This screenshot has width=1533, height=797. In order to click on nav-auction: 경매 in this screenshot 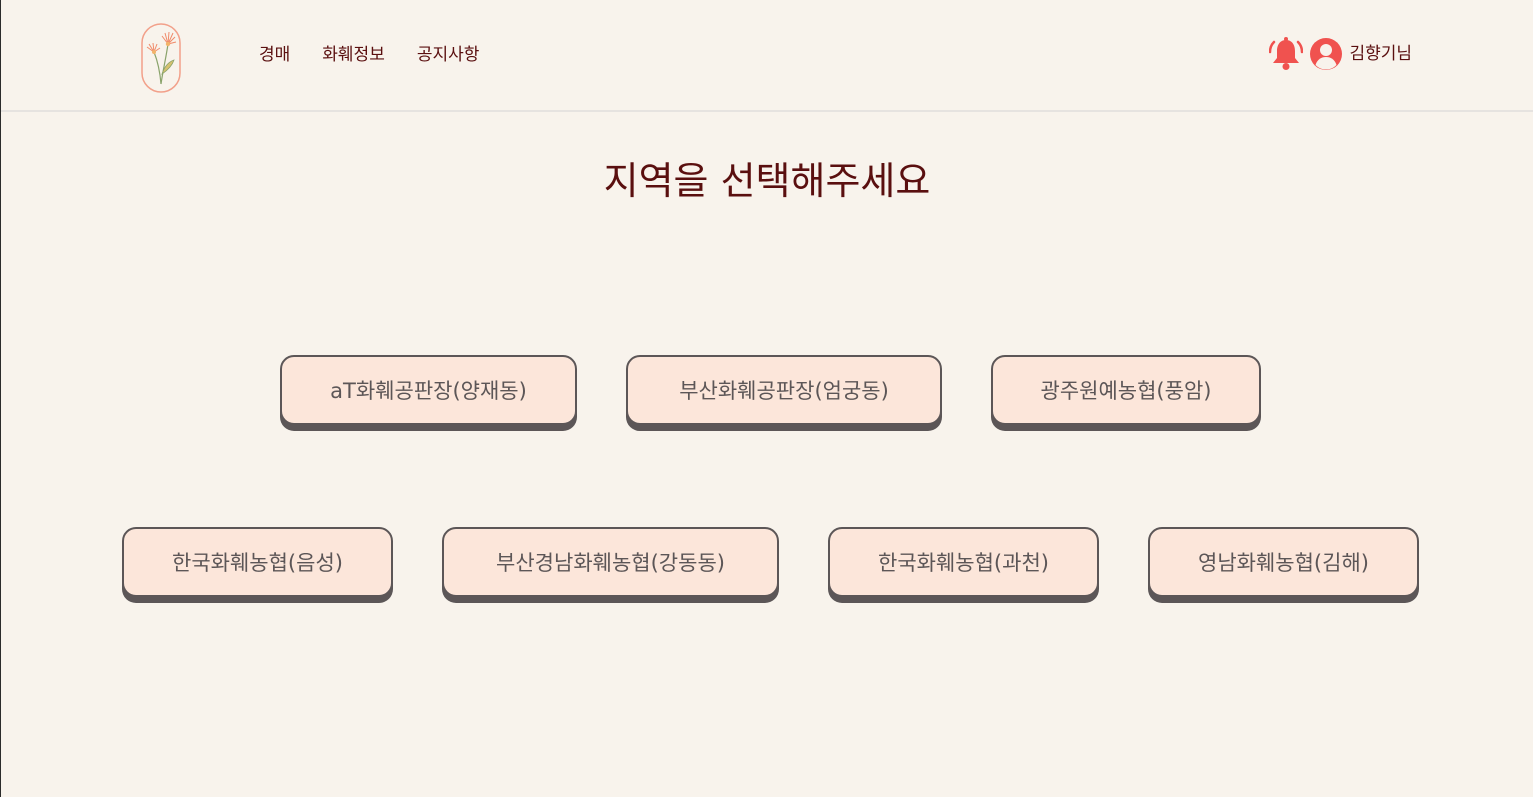, I will do `click(274, 55)`.